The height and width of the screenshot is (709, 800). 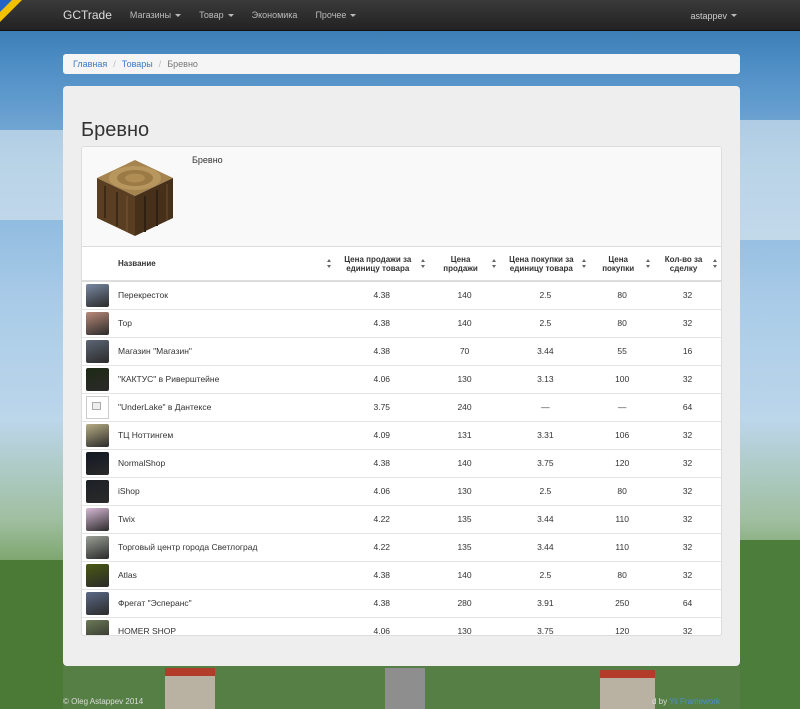 I want to click on table-row: "UnderLake" в Дантексе 3.75 240— —64, so click(x=401, y=406).